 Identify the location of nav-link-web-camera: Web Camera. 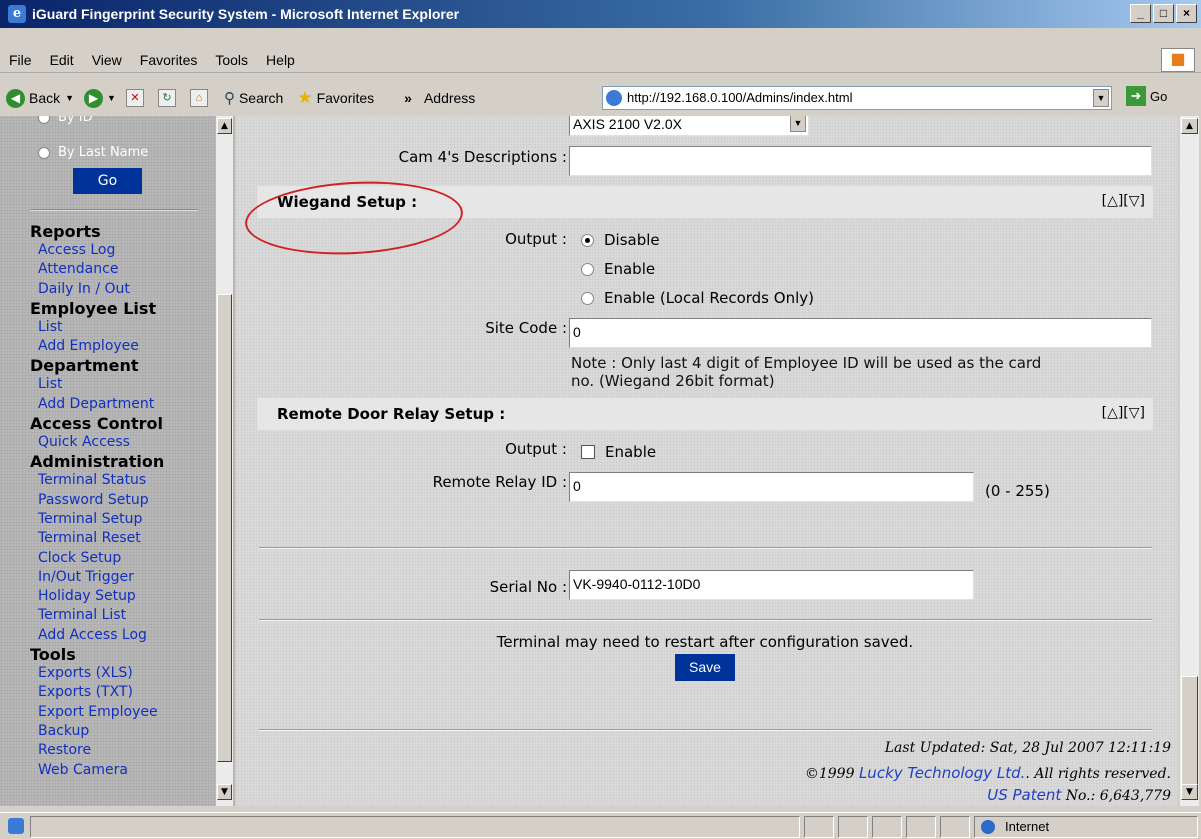
(101, 770).